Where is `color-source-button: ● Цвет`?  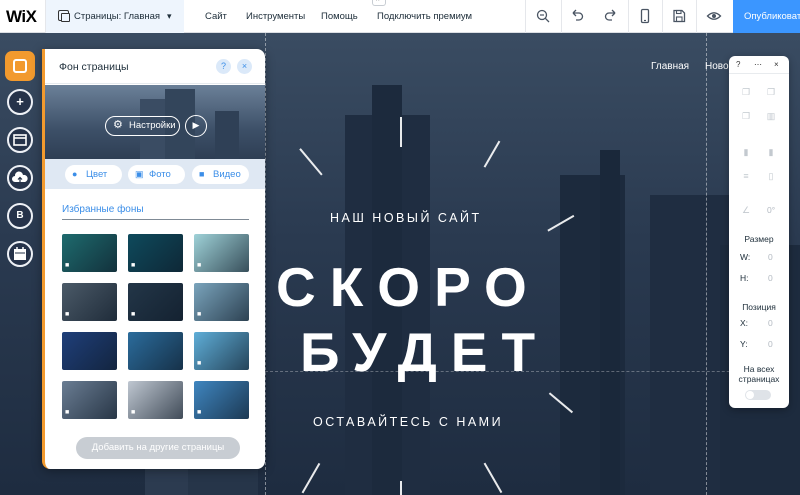 color-source-button: ● Цвет is located at coordinates (93, 174).